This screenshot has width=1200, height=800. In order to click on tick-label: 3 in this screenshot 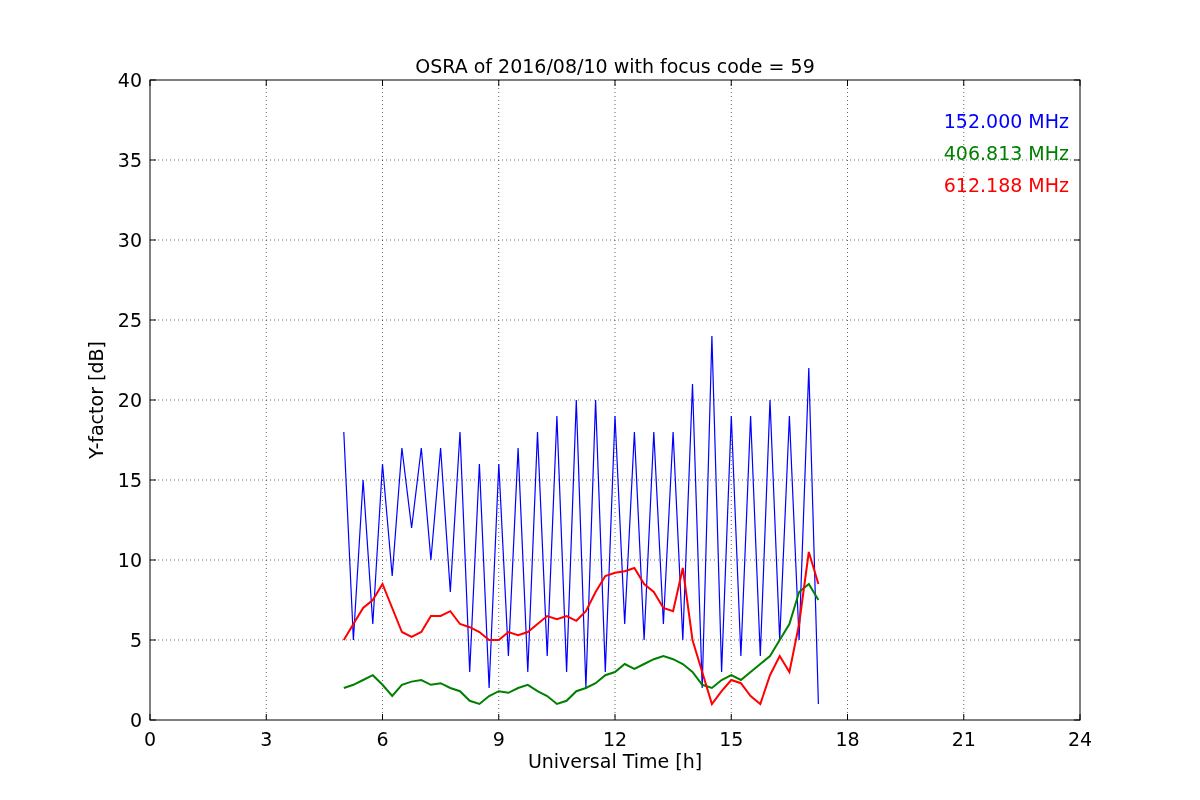, I will do `click(266, 739)`.